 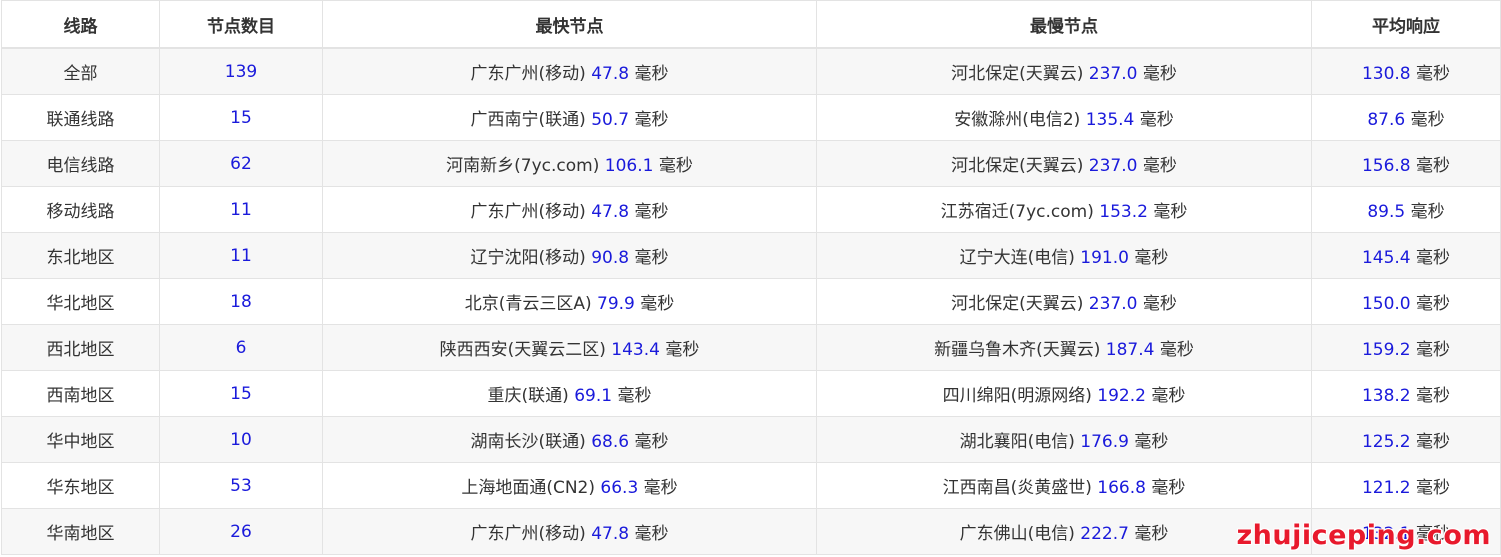 What do you see at coordinates (1406, 485) in the screenshot?
I see `average-response-cell: 121.2 毫秒` at bounding box center [1406, 485].